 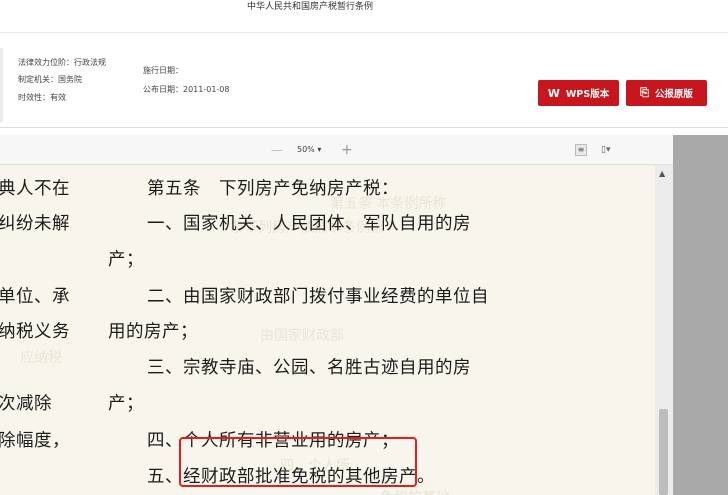 What do you see at coordinates (273, 189) in the screenshot?
I see `article-heading: 第五条 下列房产免纳房产税：` at bounding box center [273, 189].